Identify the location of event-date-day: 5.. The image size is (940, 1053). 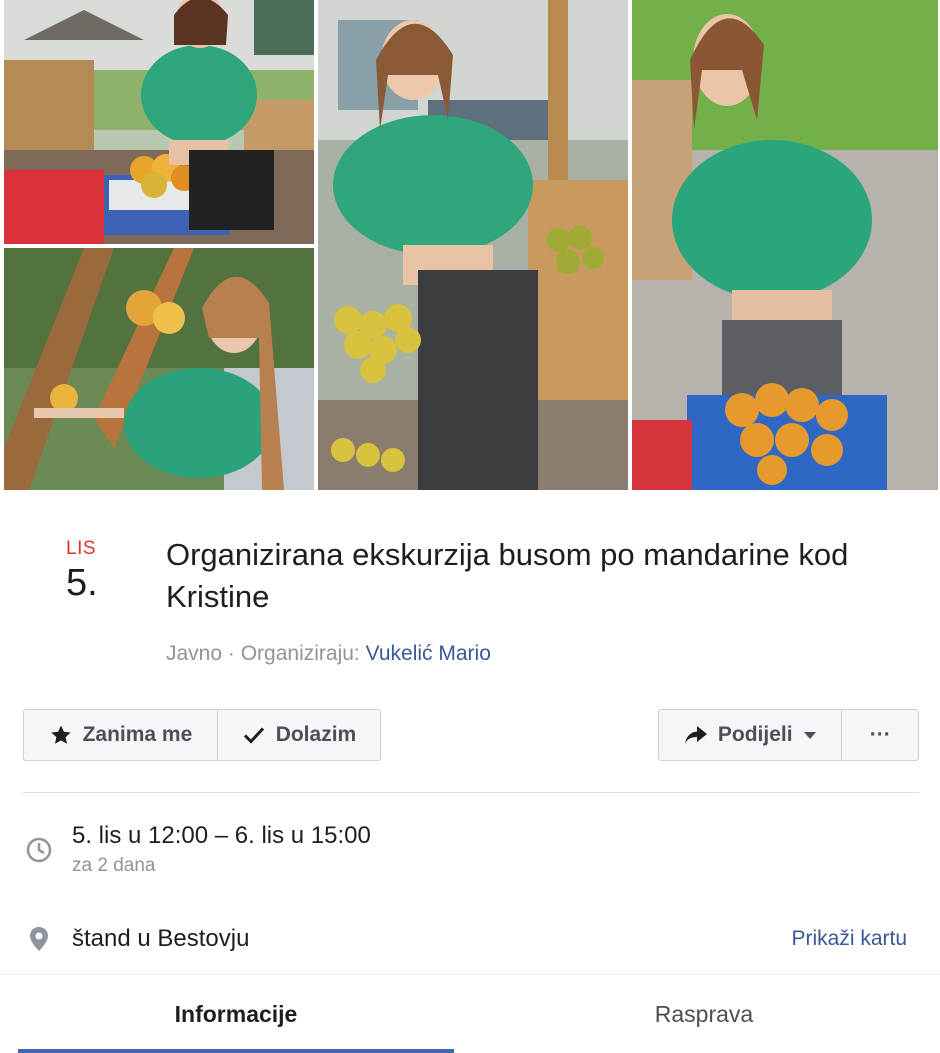
(82, 583).